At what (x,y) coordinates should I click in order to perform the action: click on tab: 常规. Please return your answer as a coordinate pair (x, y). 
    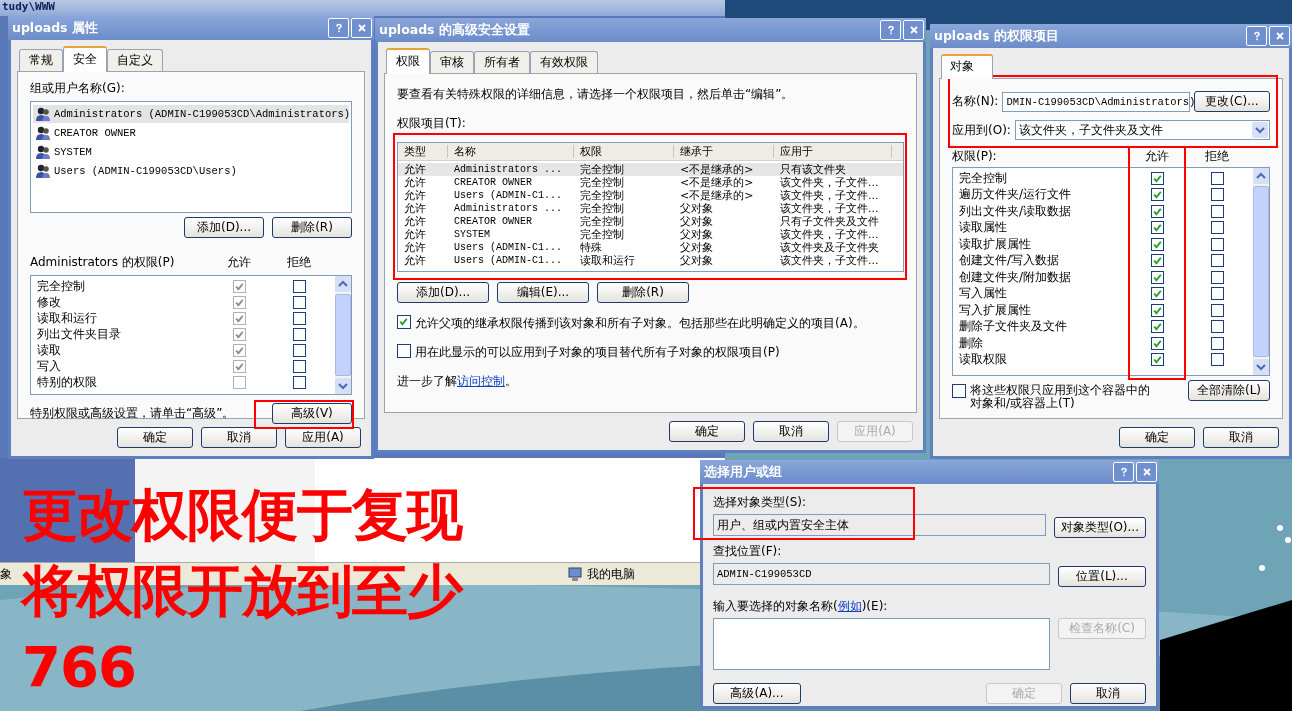
    Looking at the image, I should click on (41, 60).